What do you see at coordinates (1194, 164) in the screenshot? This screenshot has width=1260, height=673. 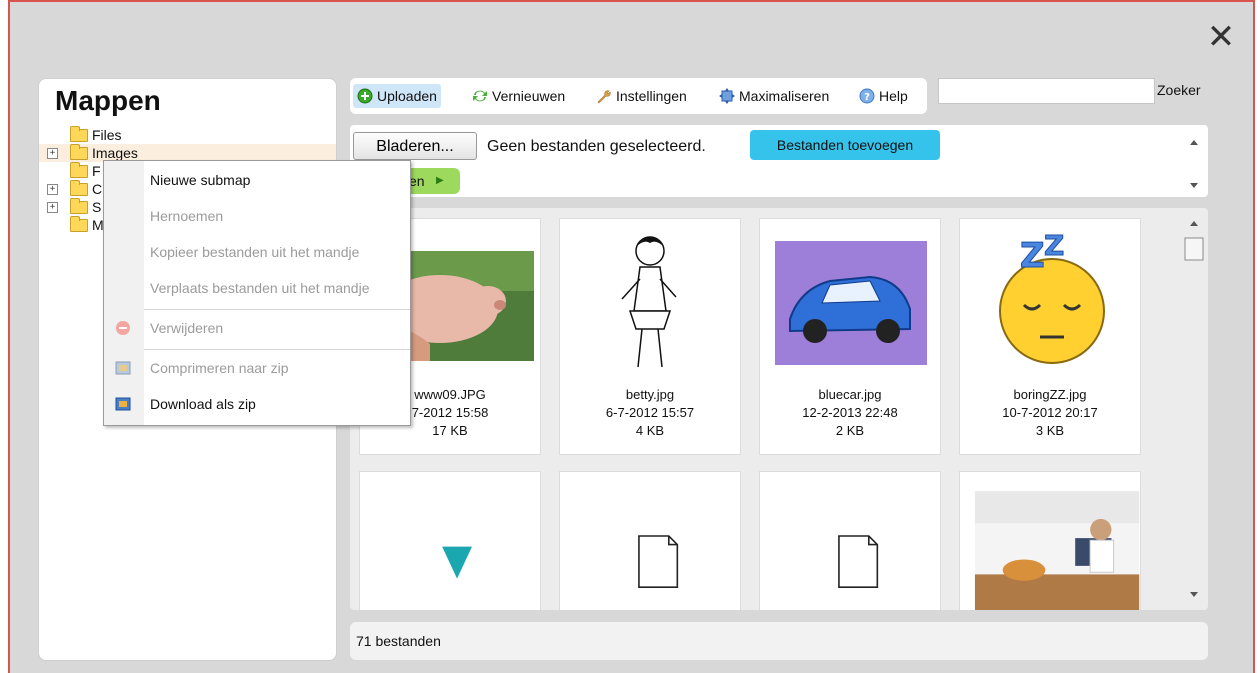 I see `scroll-arrows-icon` at bounding box center [1194, 164].